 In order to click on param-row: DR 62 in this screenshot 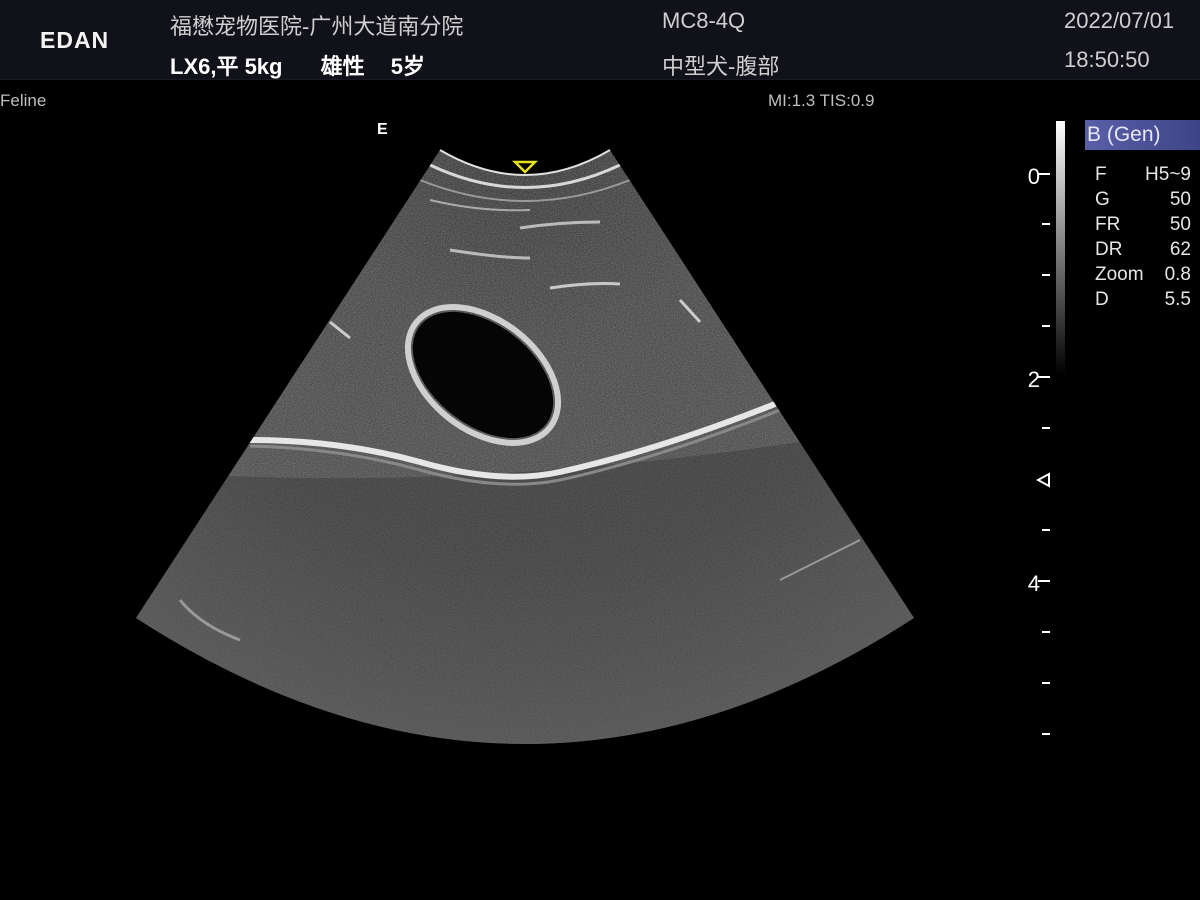, I will do `click(1143, 249)`.